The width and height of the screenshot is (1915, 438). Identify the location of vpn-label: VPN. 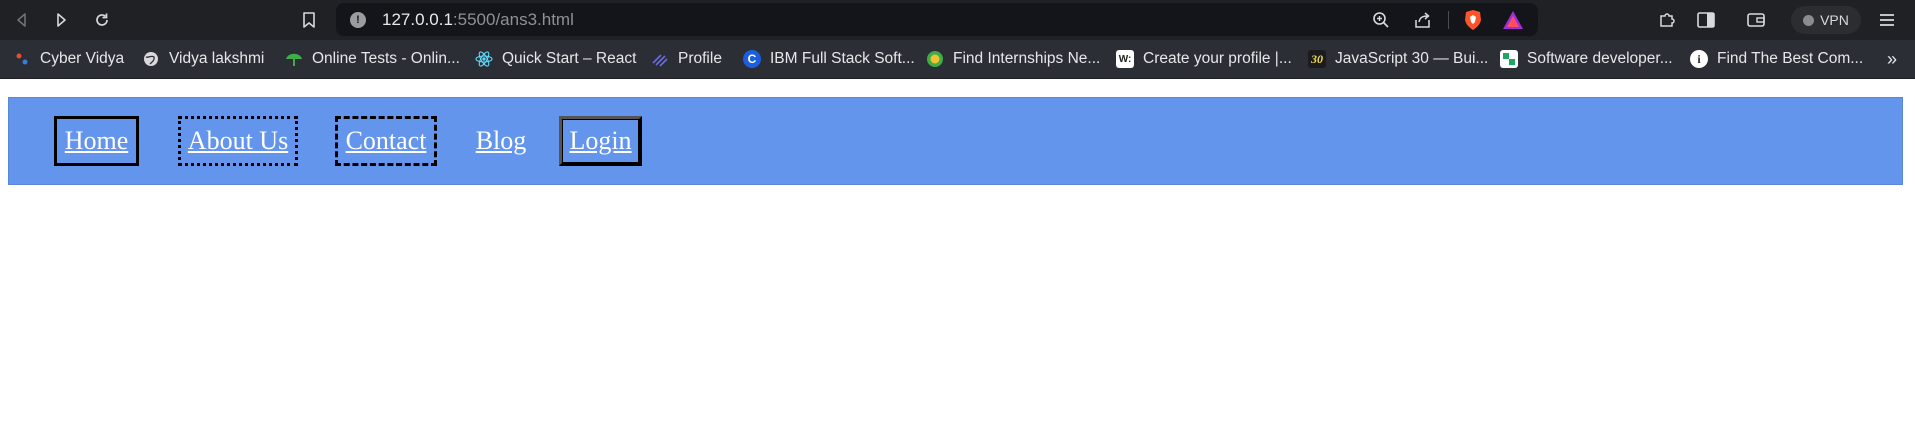
(1834, 20).